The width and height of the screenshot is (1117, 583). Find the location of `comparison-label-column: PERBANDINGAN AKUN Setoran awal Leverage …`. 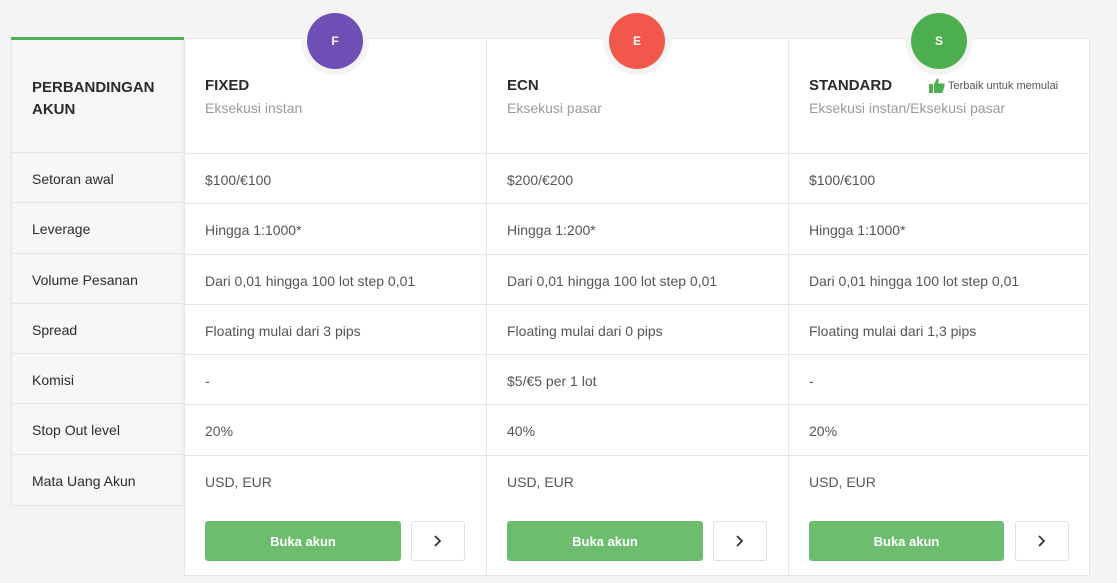

comparison-label-column: PERBANDINGAN AKUN Setoran awal Leverage … is located at coordinates (97, 271).